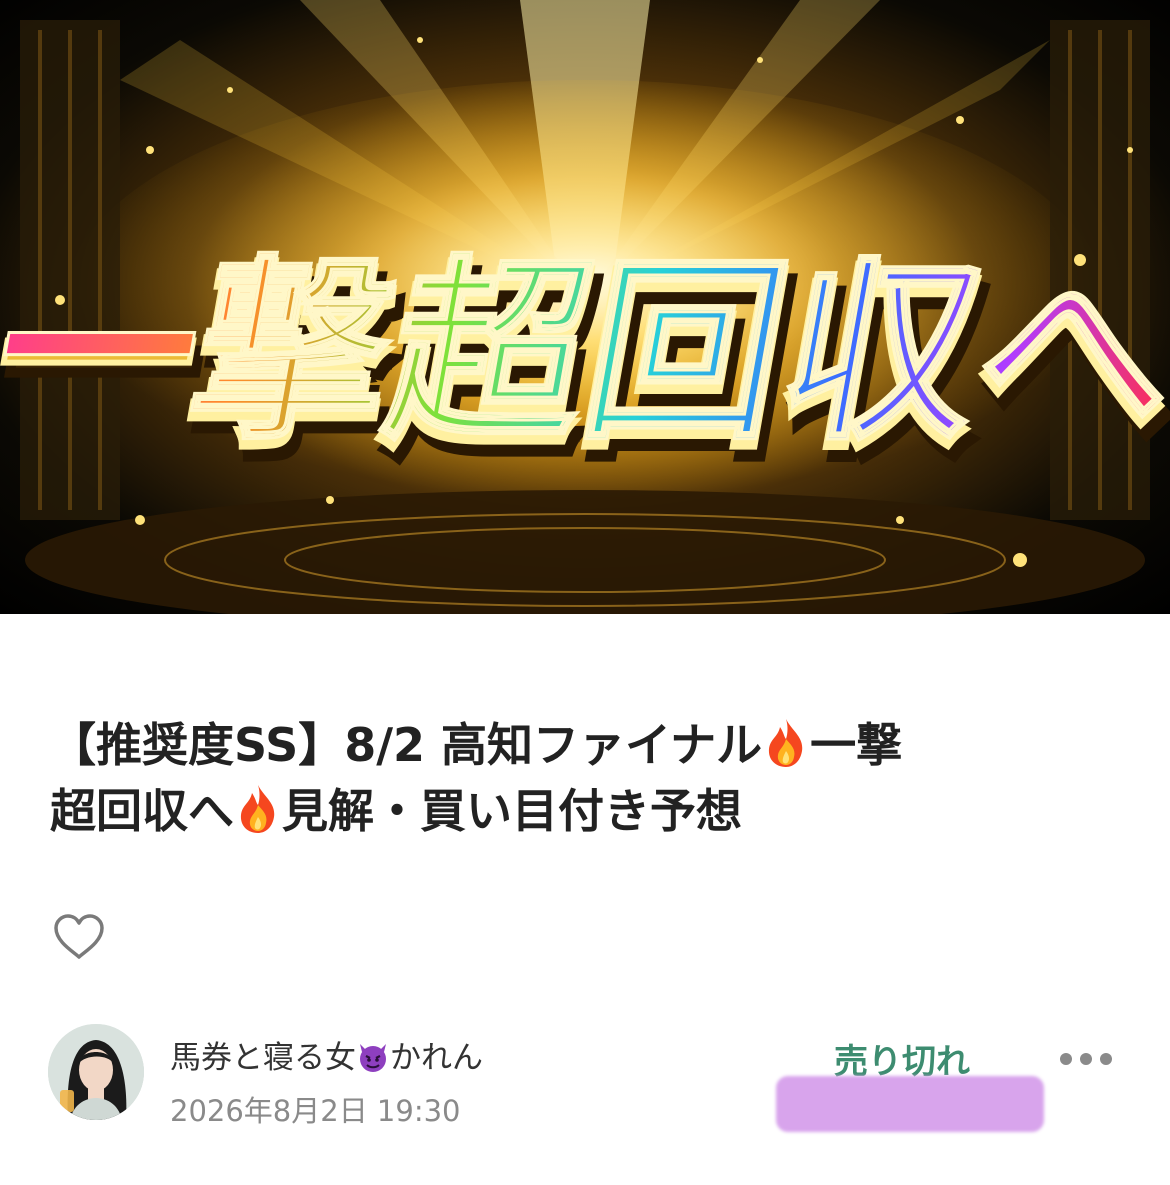 The image size is (1170, 1185). Describe the element at coordinates (436, 1058) in the screenshot. I see `author-name-suffix: かれん` at that location.